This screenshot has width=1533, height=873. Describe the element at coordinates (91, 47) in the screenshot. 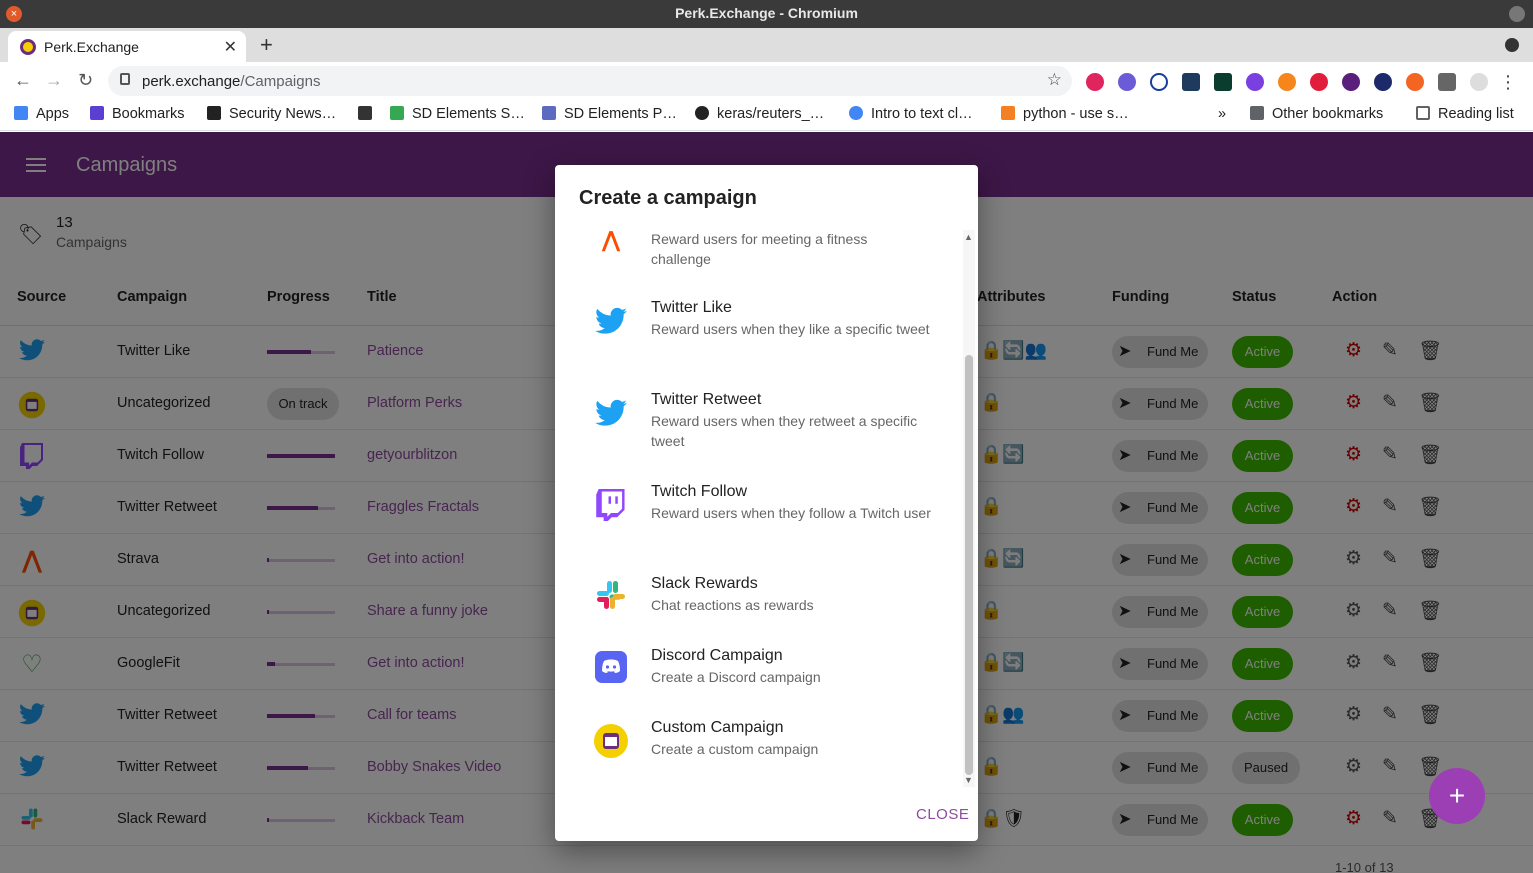

I see `tab-title: Perk.Exchange` at that location.